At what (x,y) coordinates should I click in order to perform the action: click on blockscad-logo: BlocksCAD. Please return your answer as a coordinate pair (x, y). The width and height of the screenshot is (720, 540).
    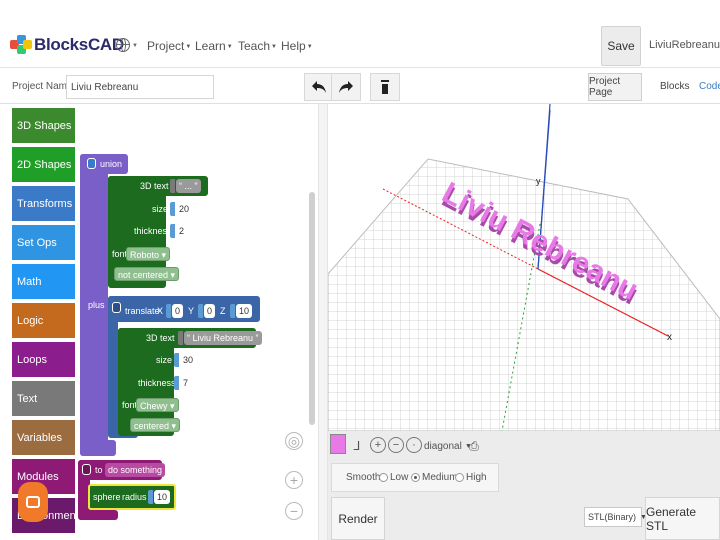
    Looking at the image, I should click on (67, 45).